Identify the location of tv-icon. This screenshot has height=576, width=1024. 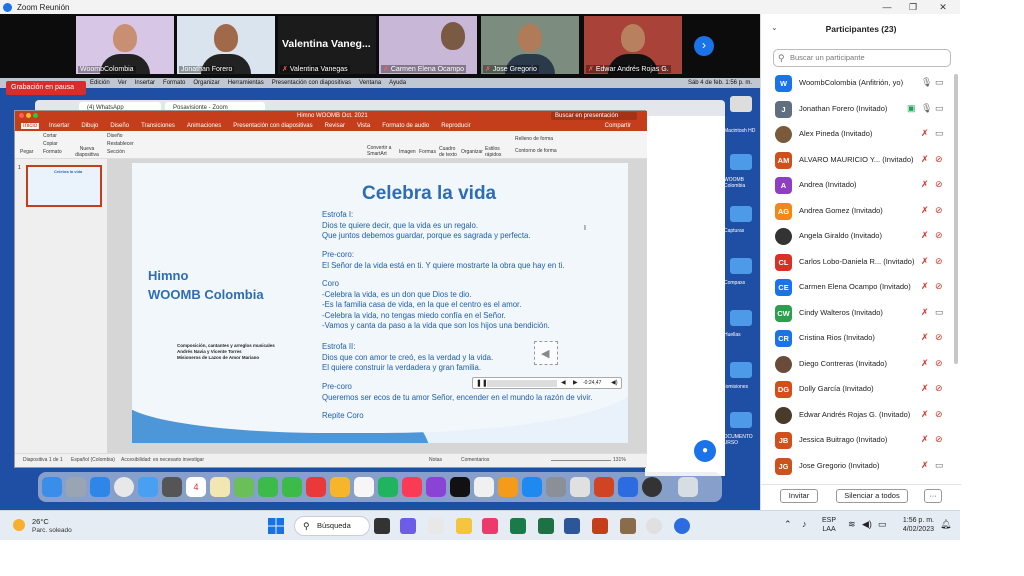
(460, 487).